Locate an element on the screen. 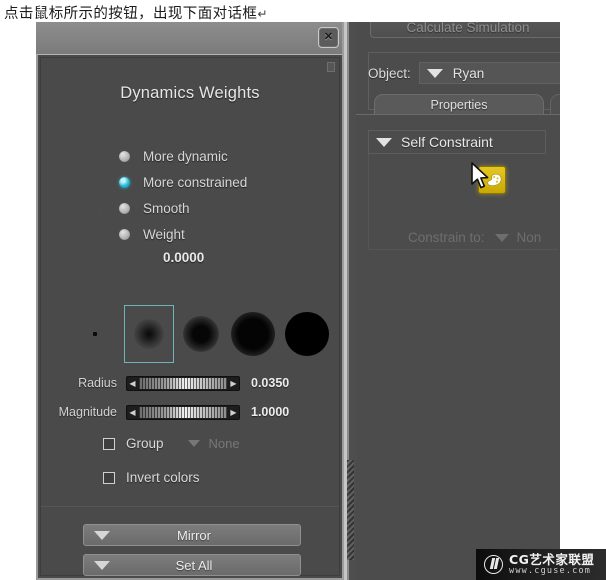  constrain-to-value: Non is located at coordinates (529, 237).